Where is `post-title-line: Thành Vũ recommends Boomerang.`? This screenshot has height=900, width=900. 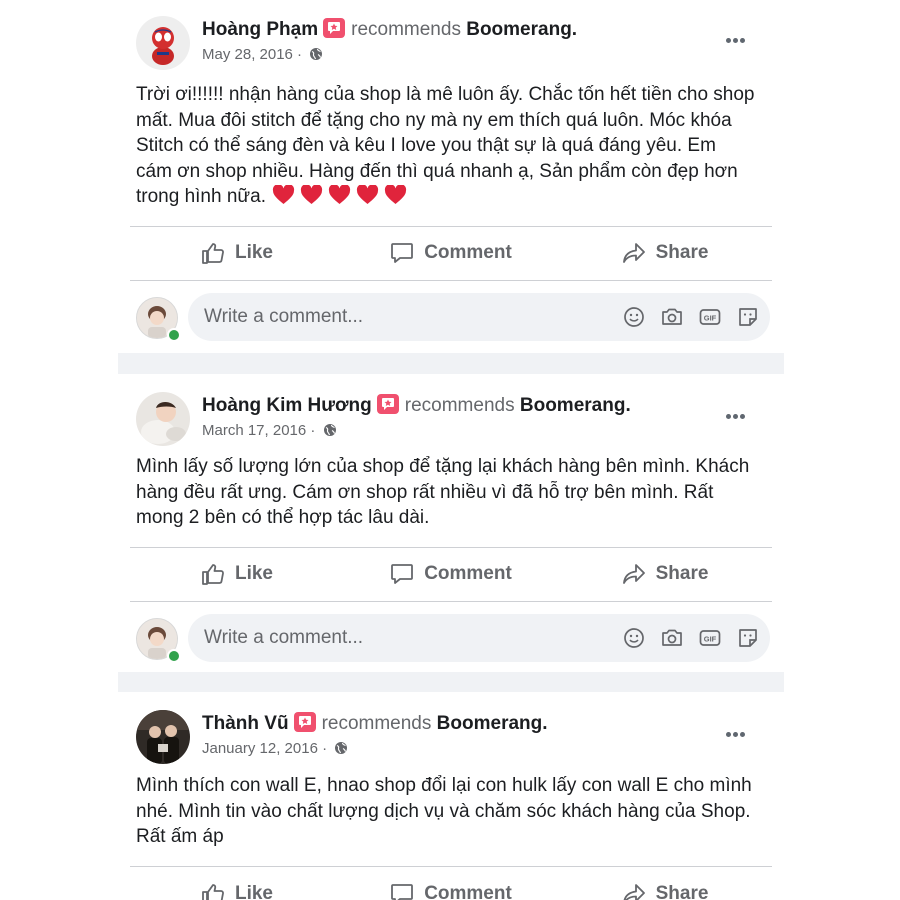 post-title-line: Thành Vũ recommends Boomerang. is located at coordinates (375, 724).